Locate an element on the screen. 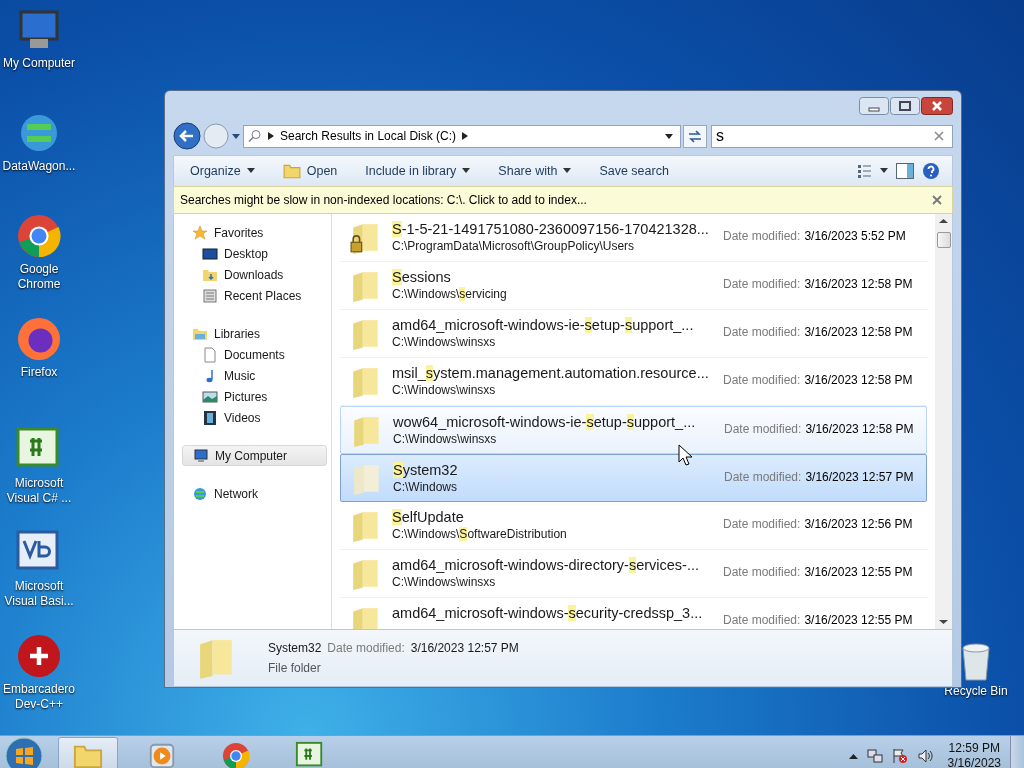  file-type: File folder is located at coordinates (295, 668).